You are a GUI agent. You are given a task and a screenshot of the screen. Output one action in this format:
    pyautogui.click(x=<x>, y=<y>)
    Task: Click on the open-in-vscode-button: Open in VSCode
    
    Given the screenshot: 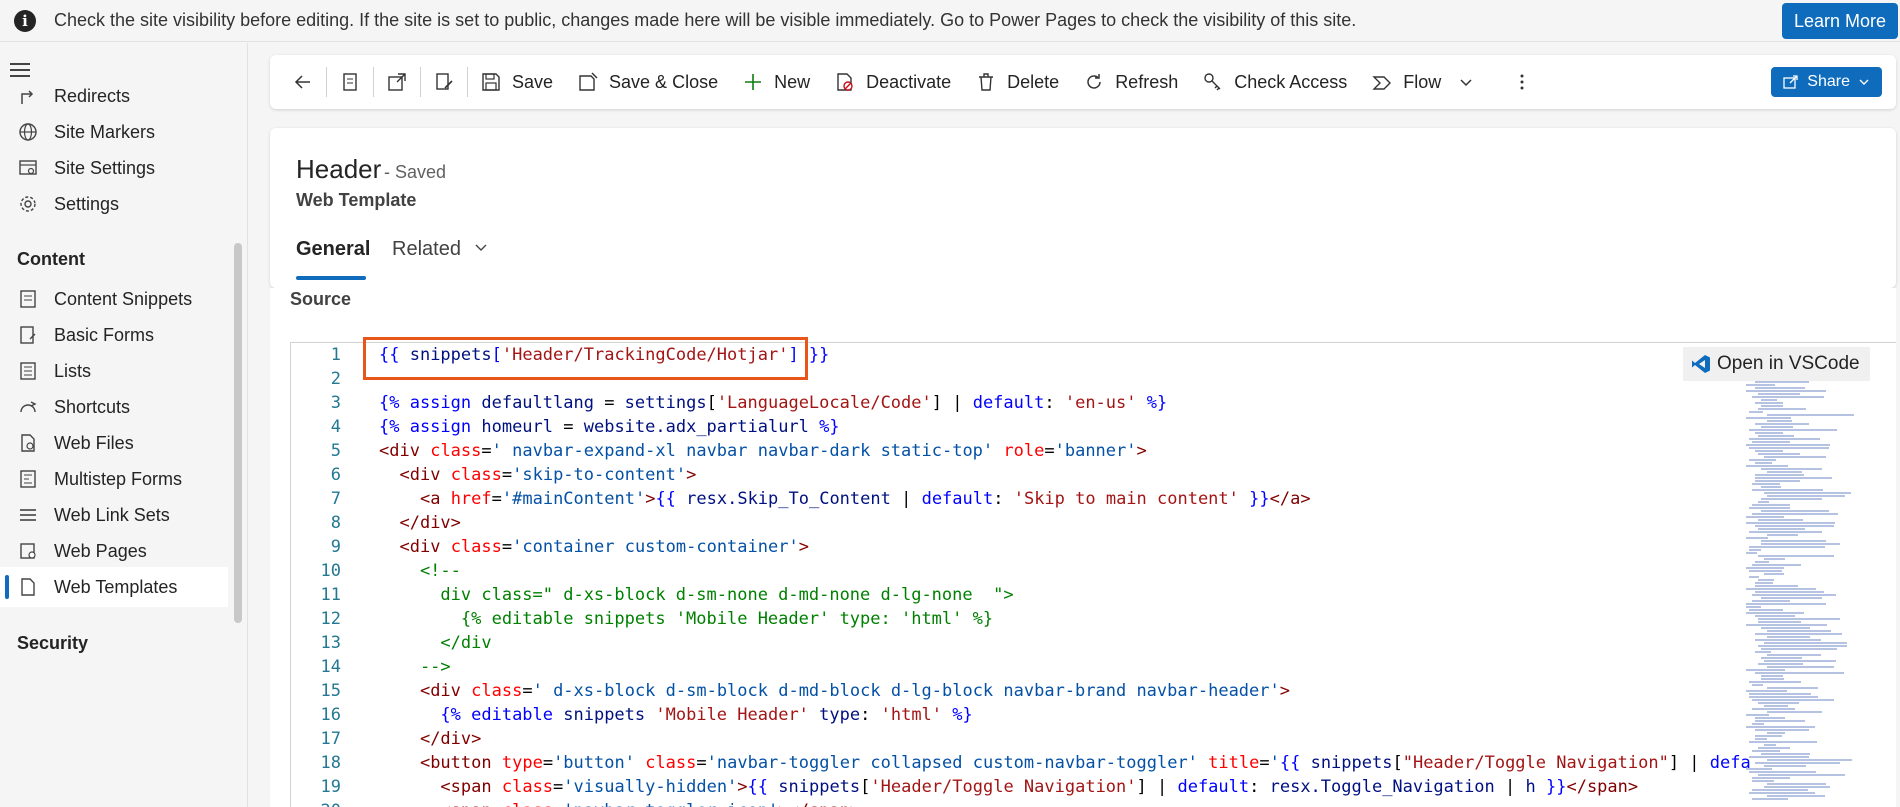 What is the action you would take?
    pyautogui.click(x=1776, y=364)
    